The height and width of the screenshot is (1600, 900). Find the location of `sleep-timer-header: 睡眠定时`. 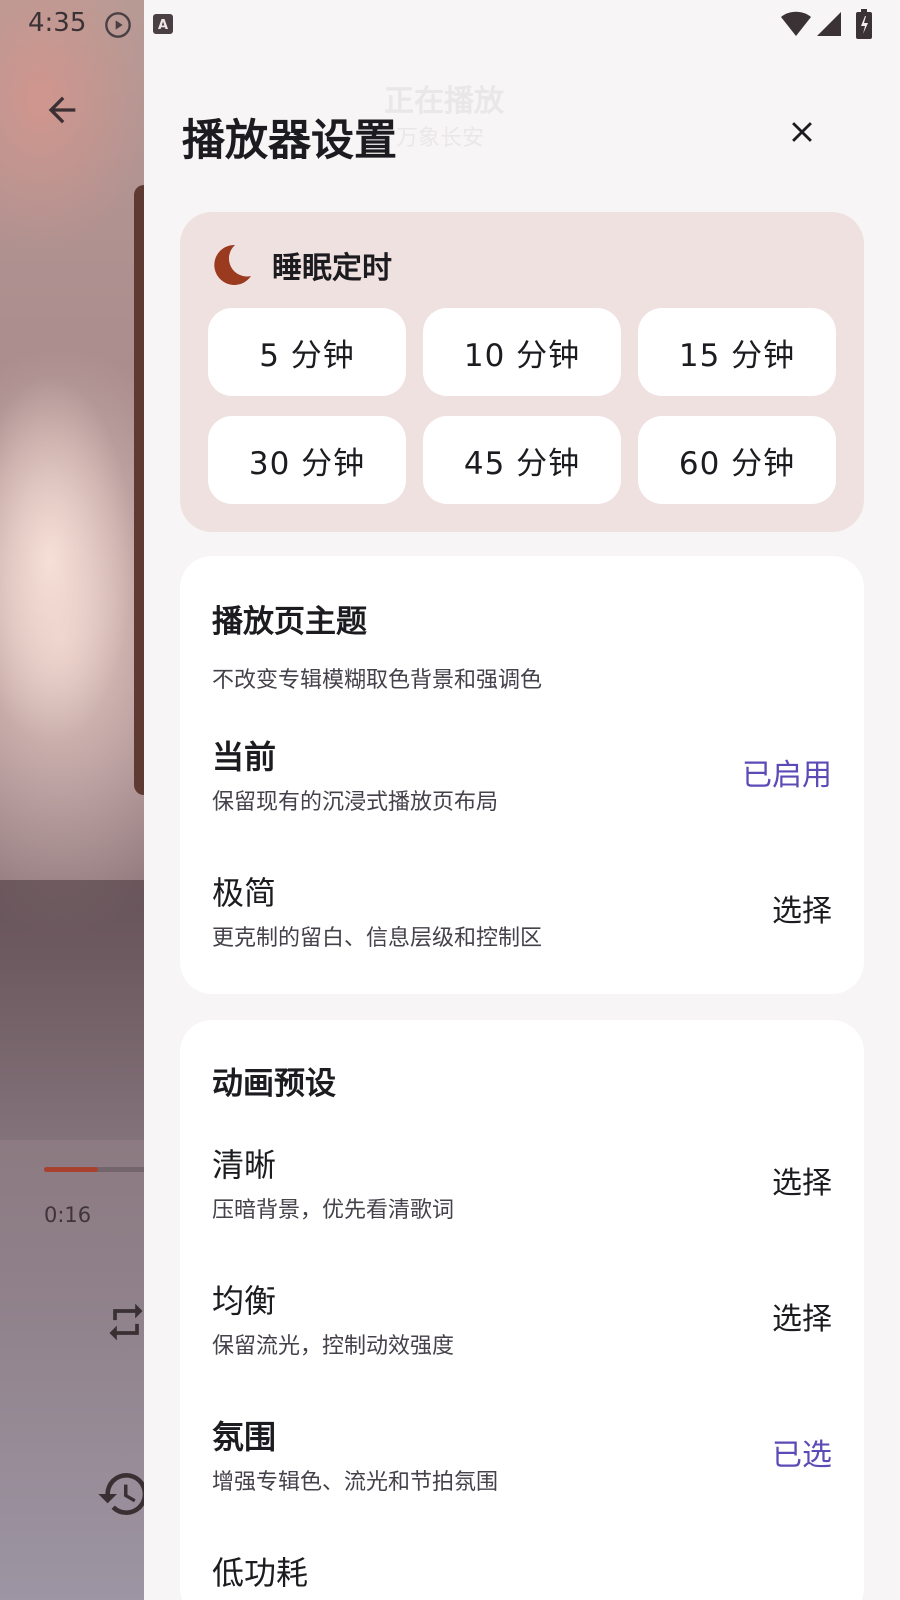

sleep-timer-header: 睡眠定时 is located at coordinates (300, 265).